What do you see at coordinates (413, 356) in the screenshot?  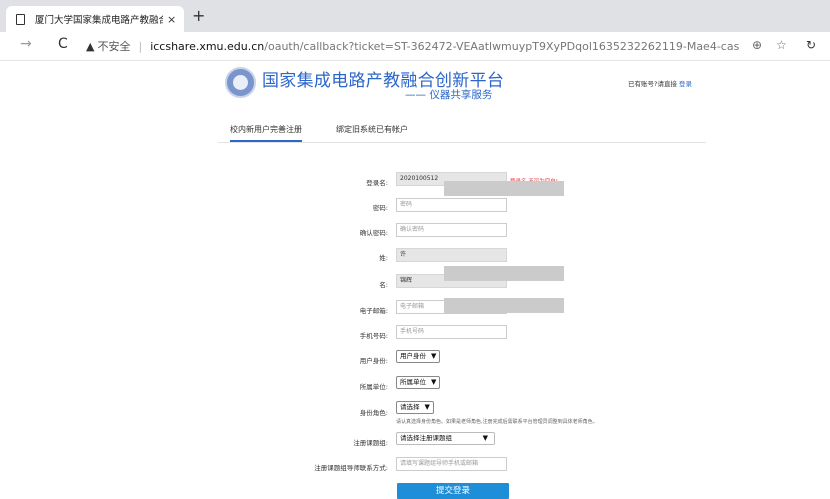 I see `identity-select-value: 用户身份` at bounding box center [413, 356].